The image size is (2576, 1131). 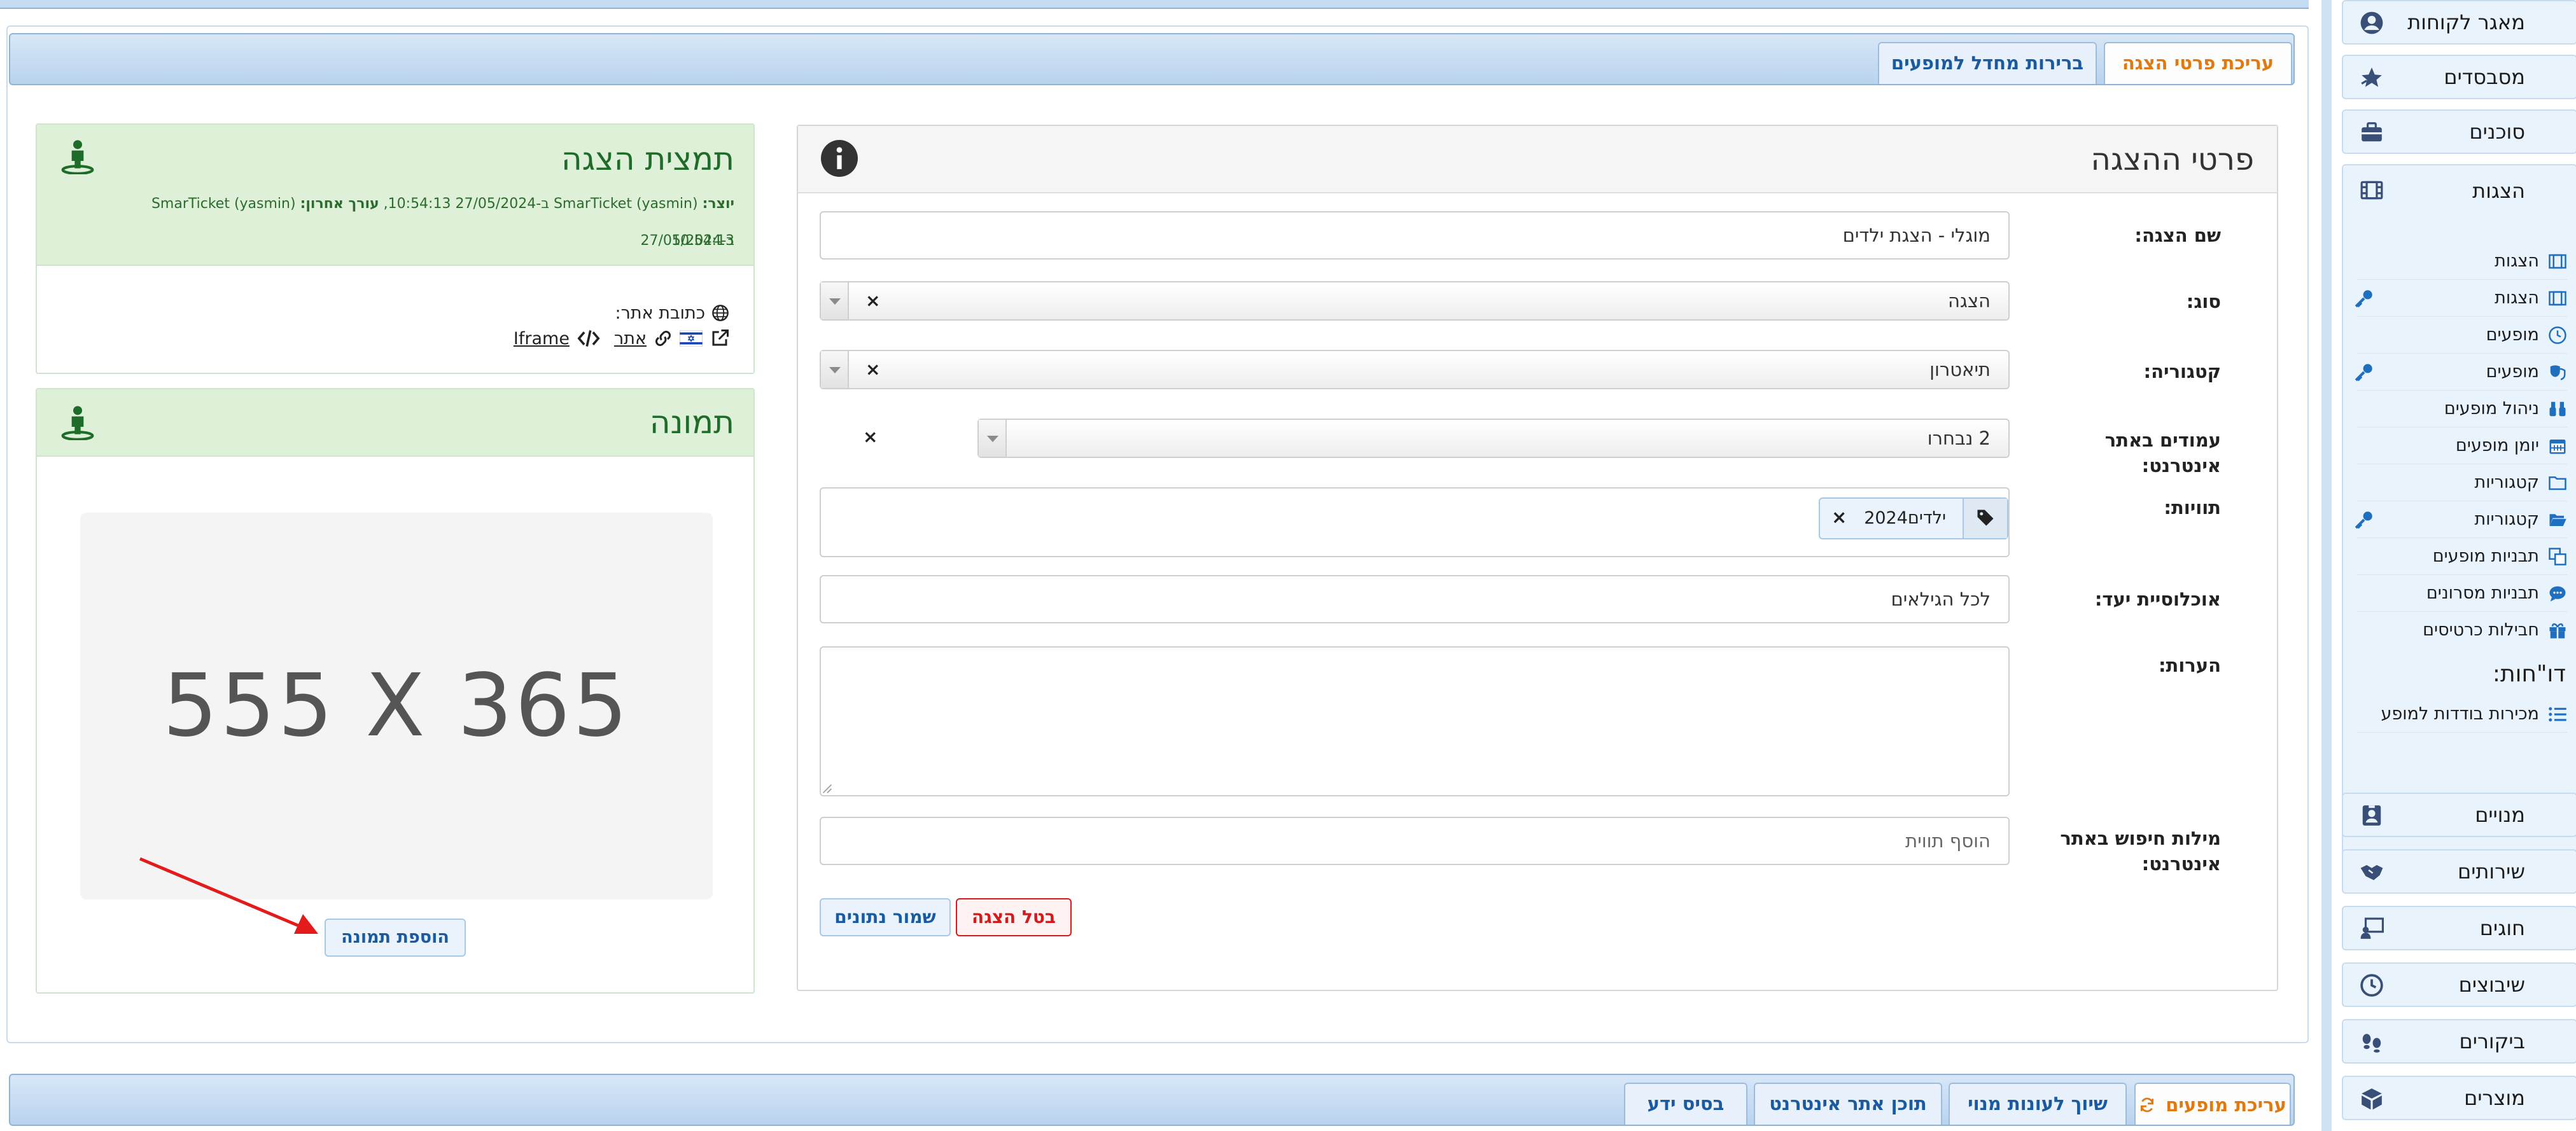 I want to click on sidebar-subitem-single-sales-report: מכירות בודדות למופע, so click(x=2460, y=714).